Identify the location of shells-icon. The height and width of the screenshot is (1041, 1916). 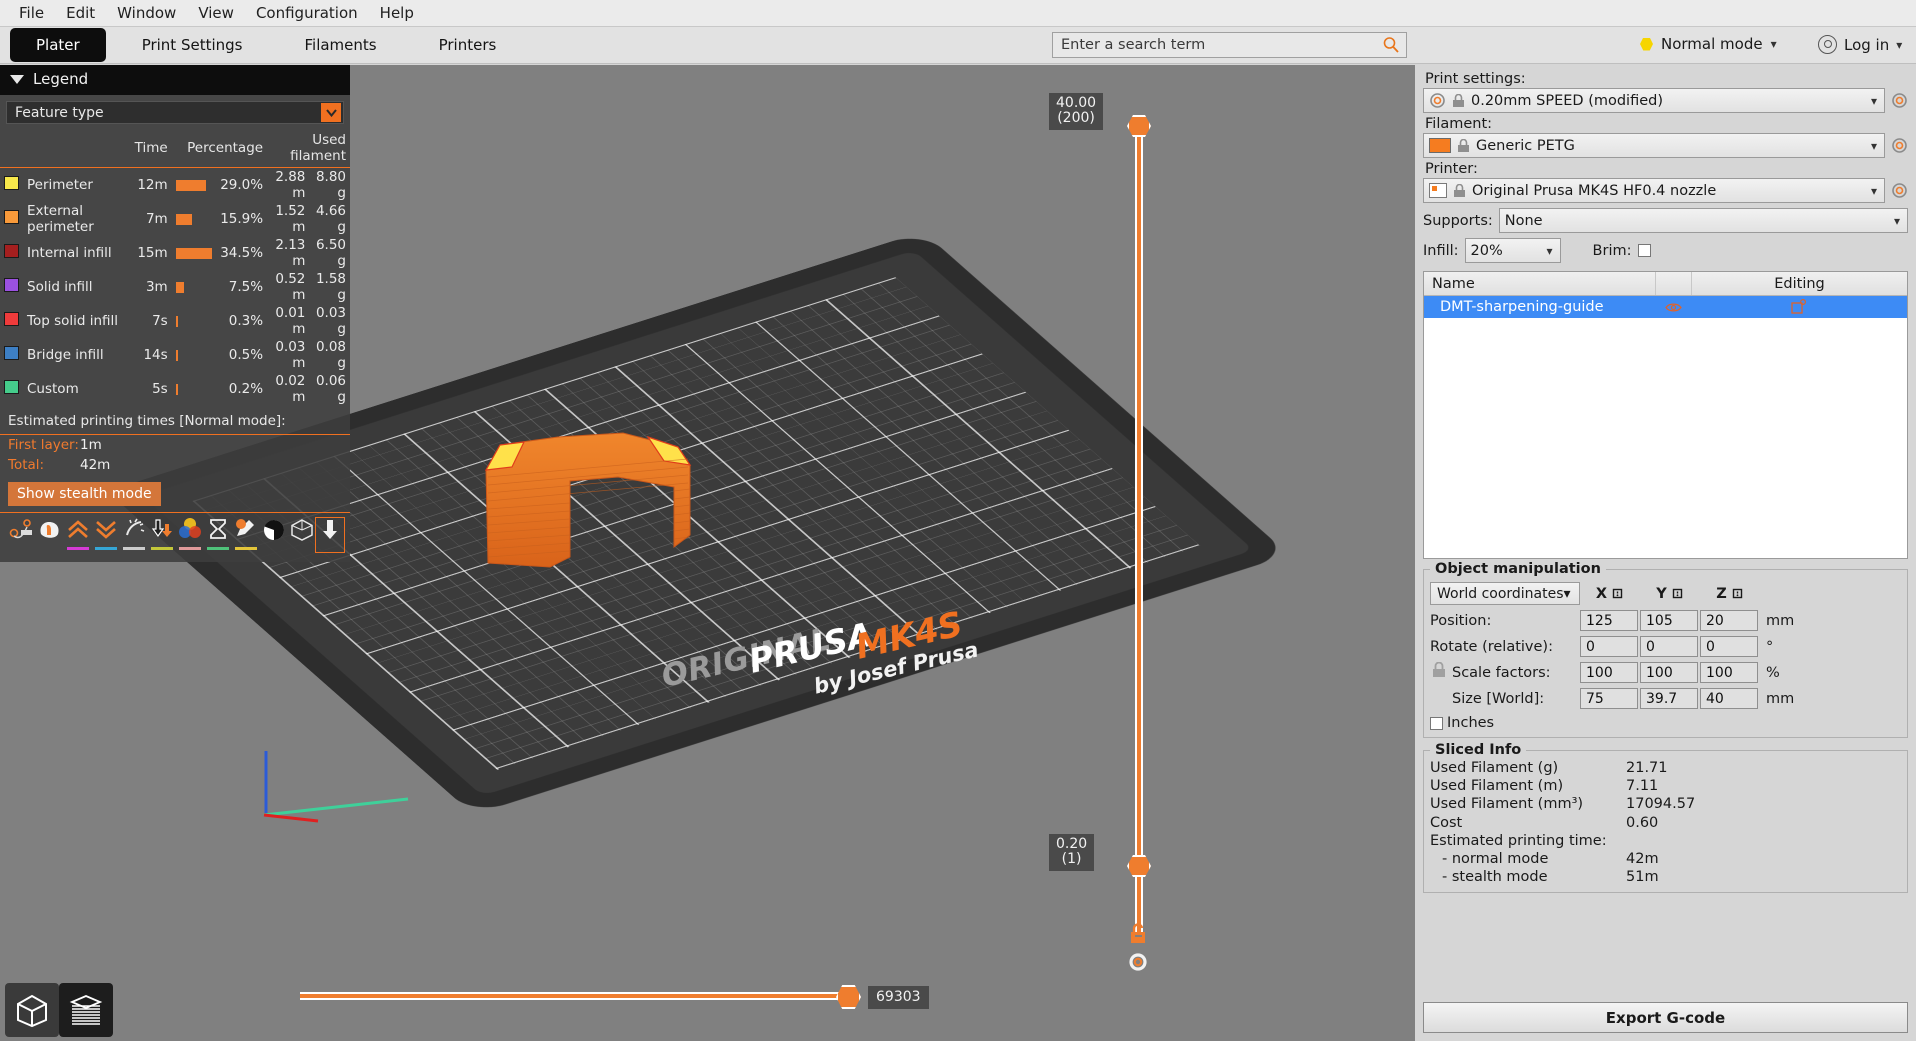
(274, 535).